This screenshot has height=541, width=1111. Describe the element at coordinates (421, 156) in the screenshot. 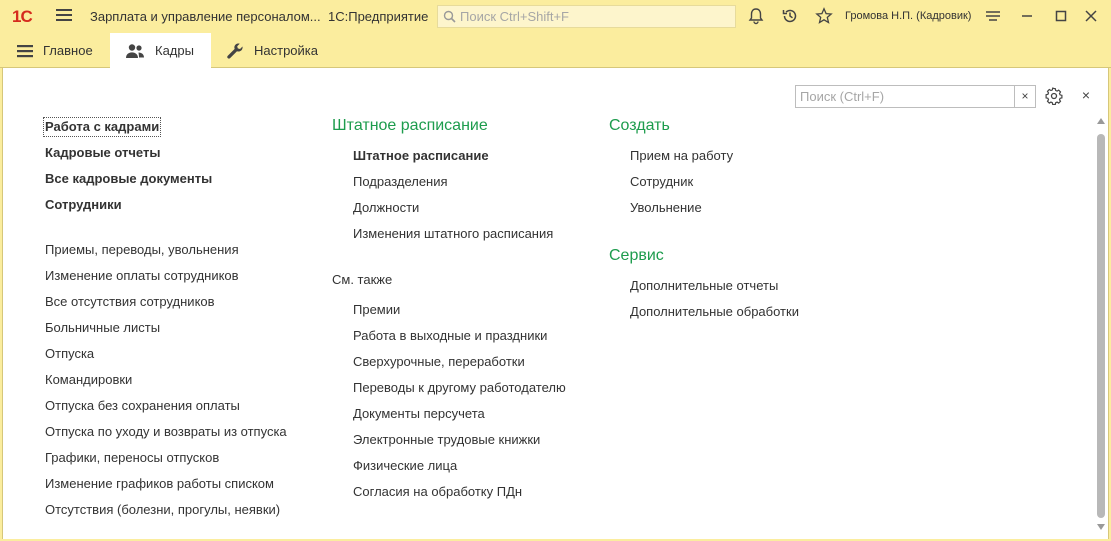

I see `link-staffing-table: Штатное расписание` at that location.